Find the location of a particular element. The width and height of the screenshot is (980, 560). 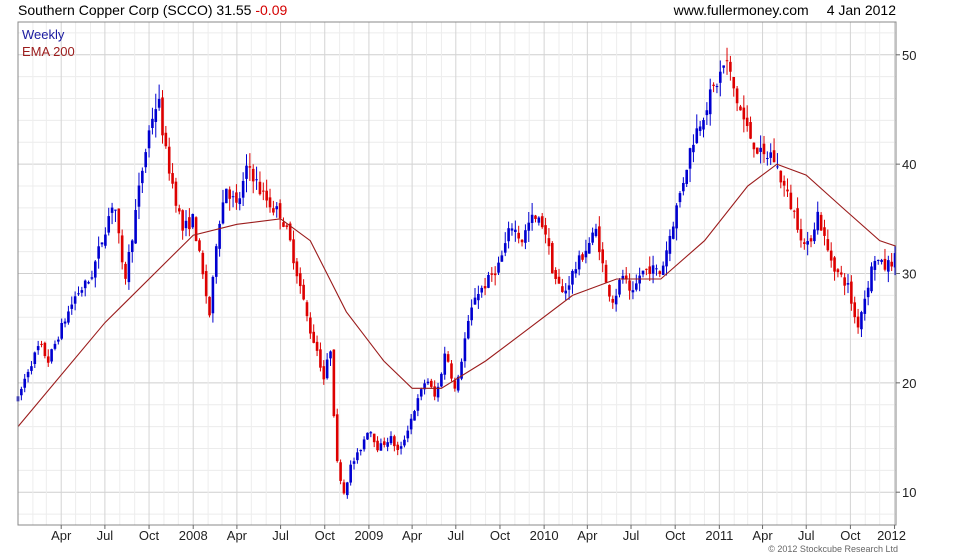

copyright-notice: © 2012 Stockcube Research Ltd is located at coordinates (833, 549).